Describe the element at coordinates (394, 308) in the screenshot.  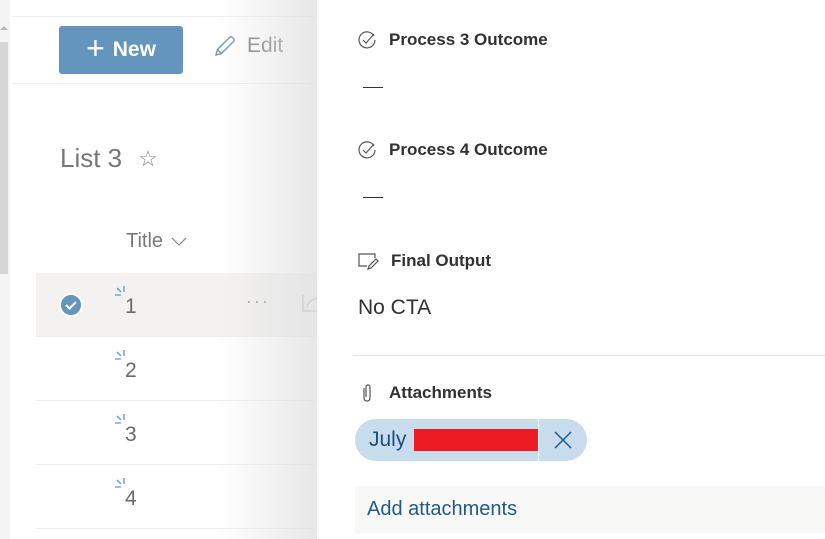
I see `field-value-final-output: No CTA` at that location.